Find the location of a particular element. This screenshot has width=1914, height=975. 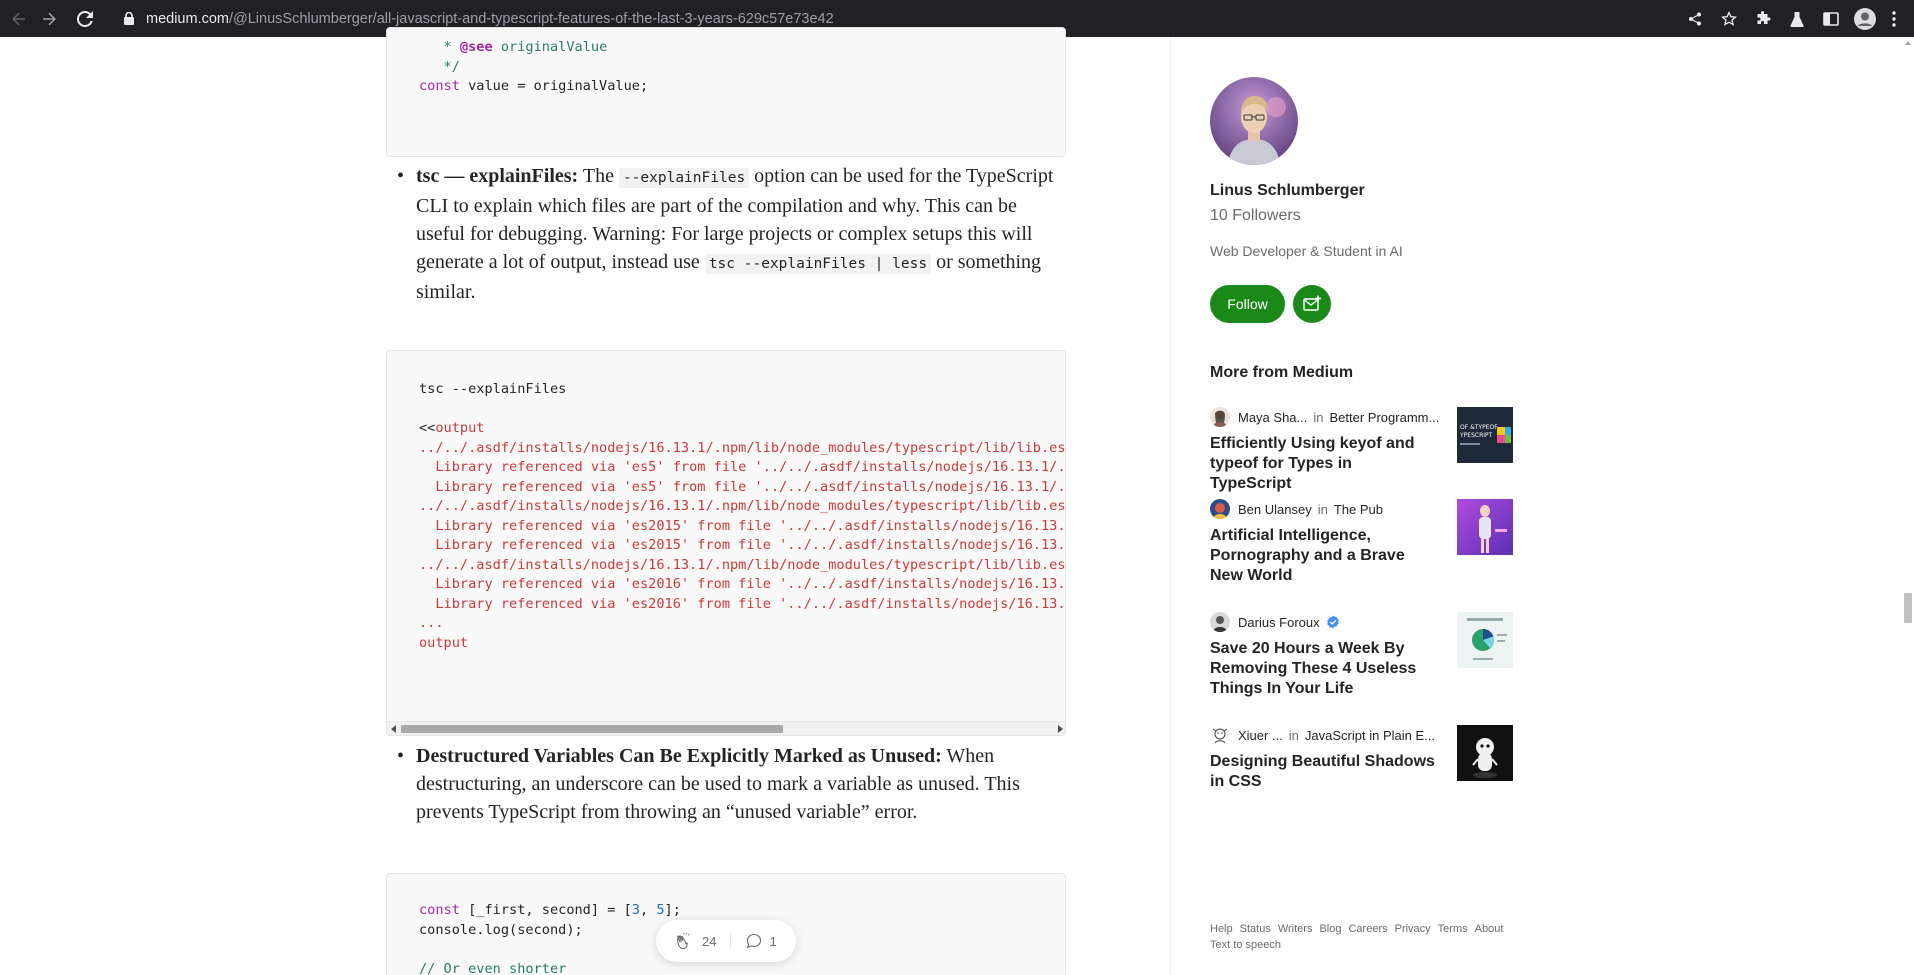

page-scroll-thumb is located at coordinates (1908, 608).